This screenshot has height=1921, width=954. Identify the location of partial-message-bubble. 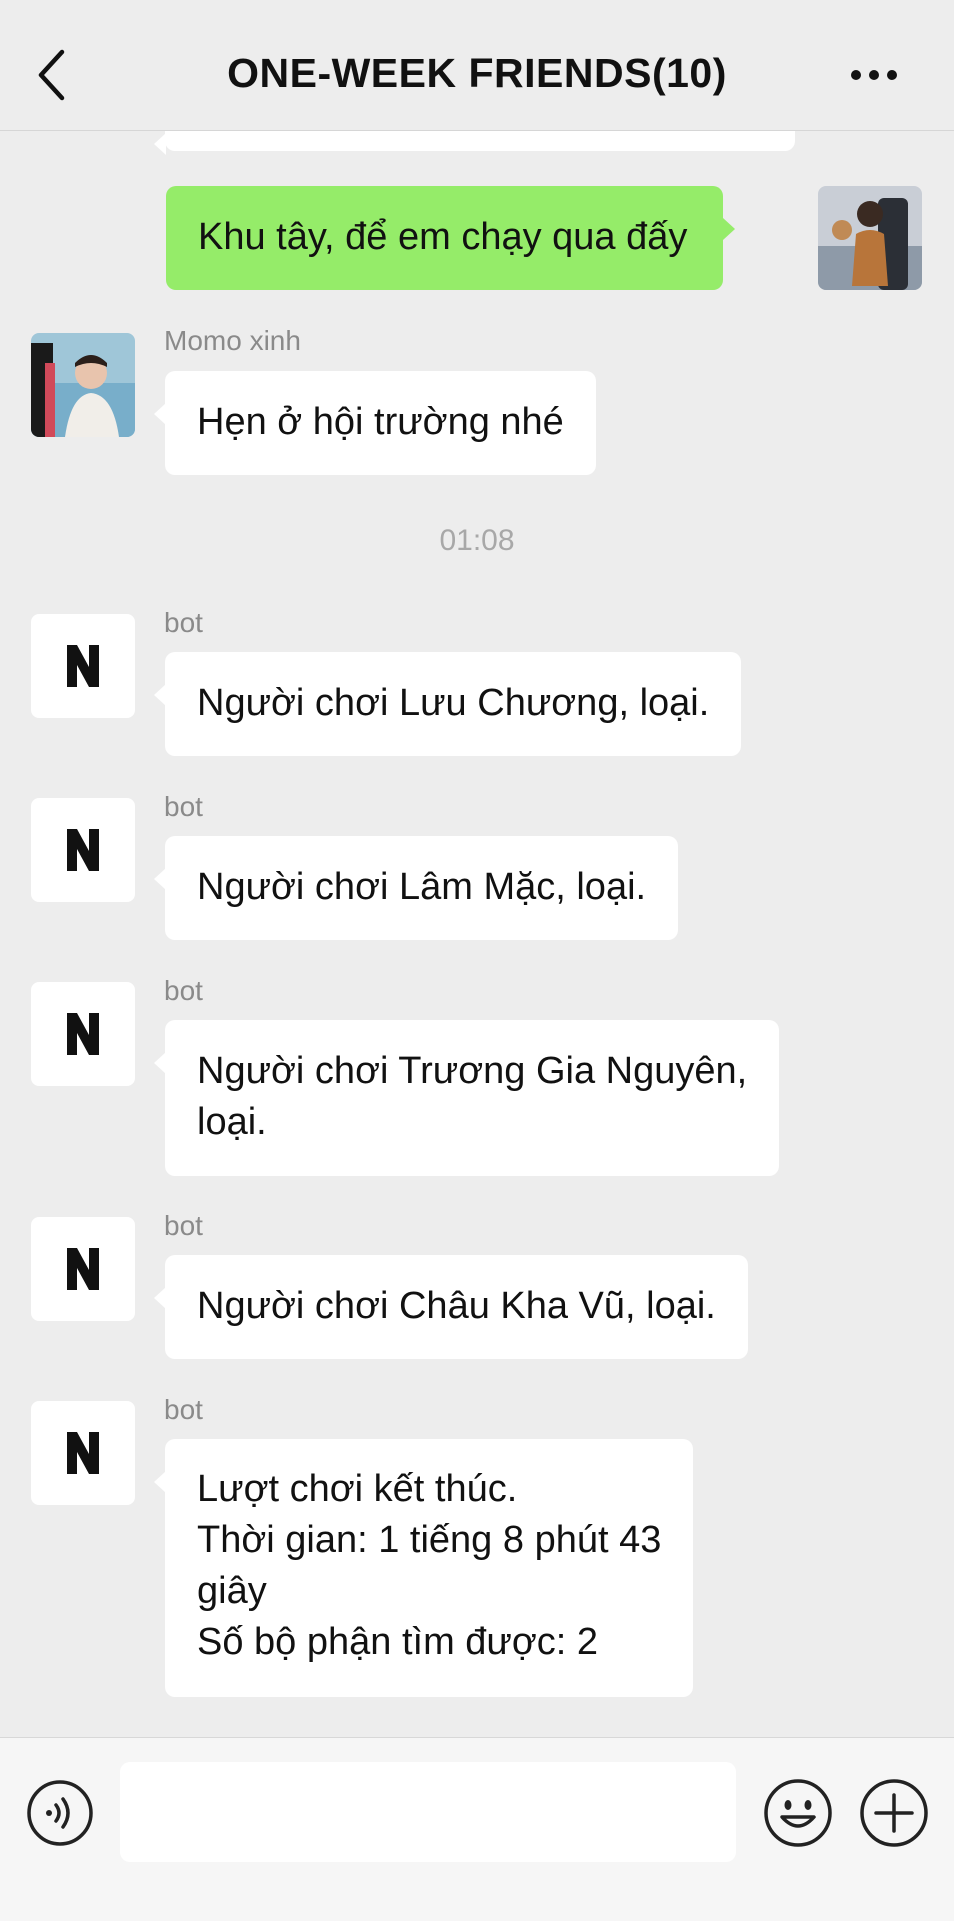
(474, 143).